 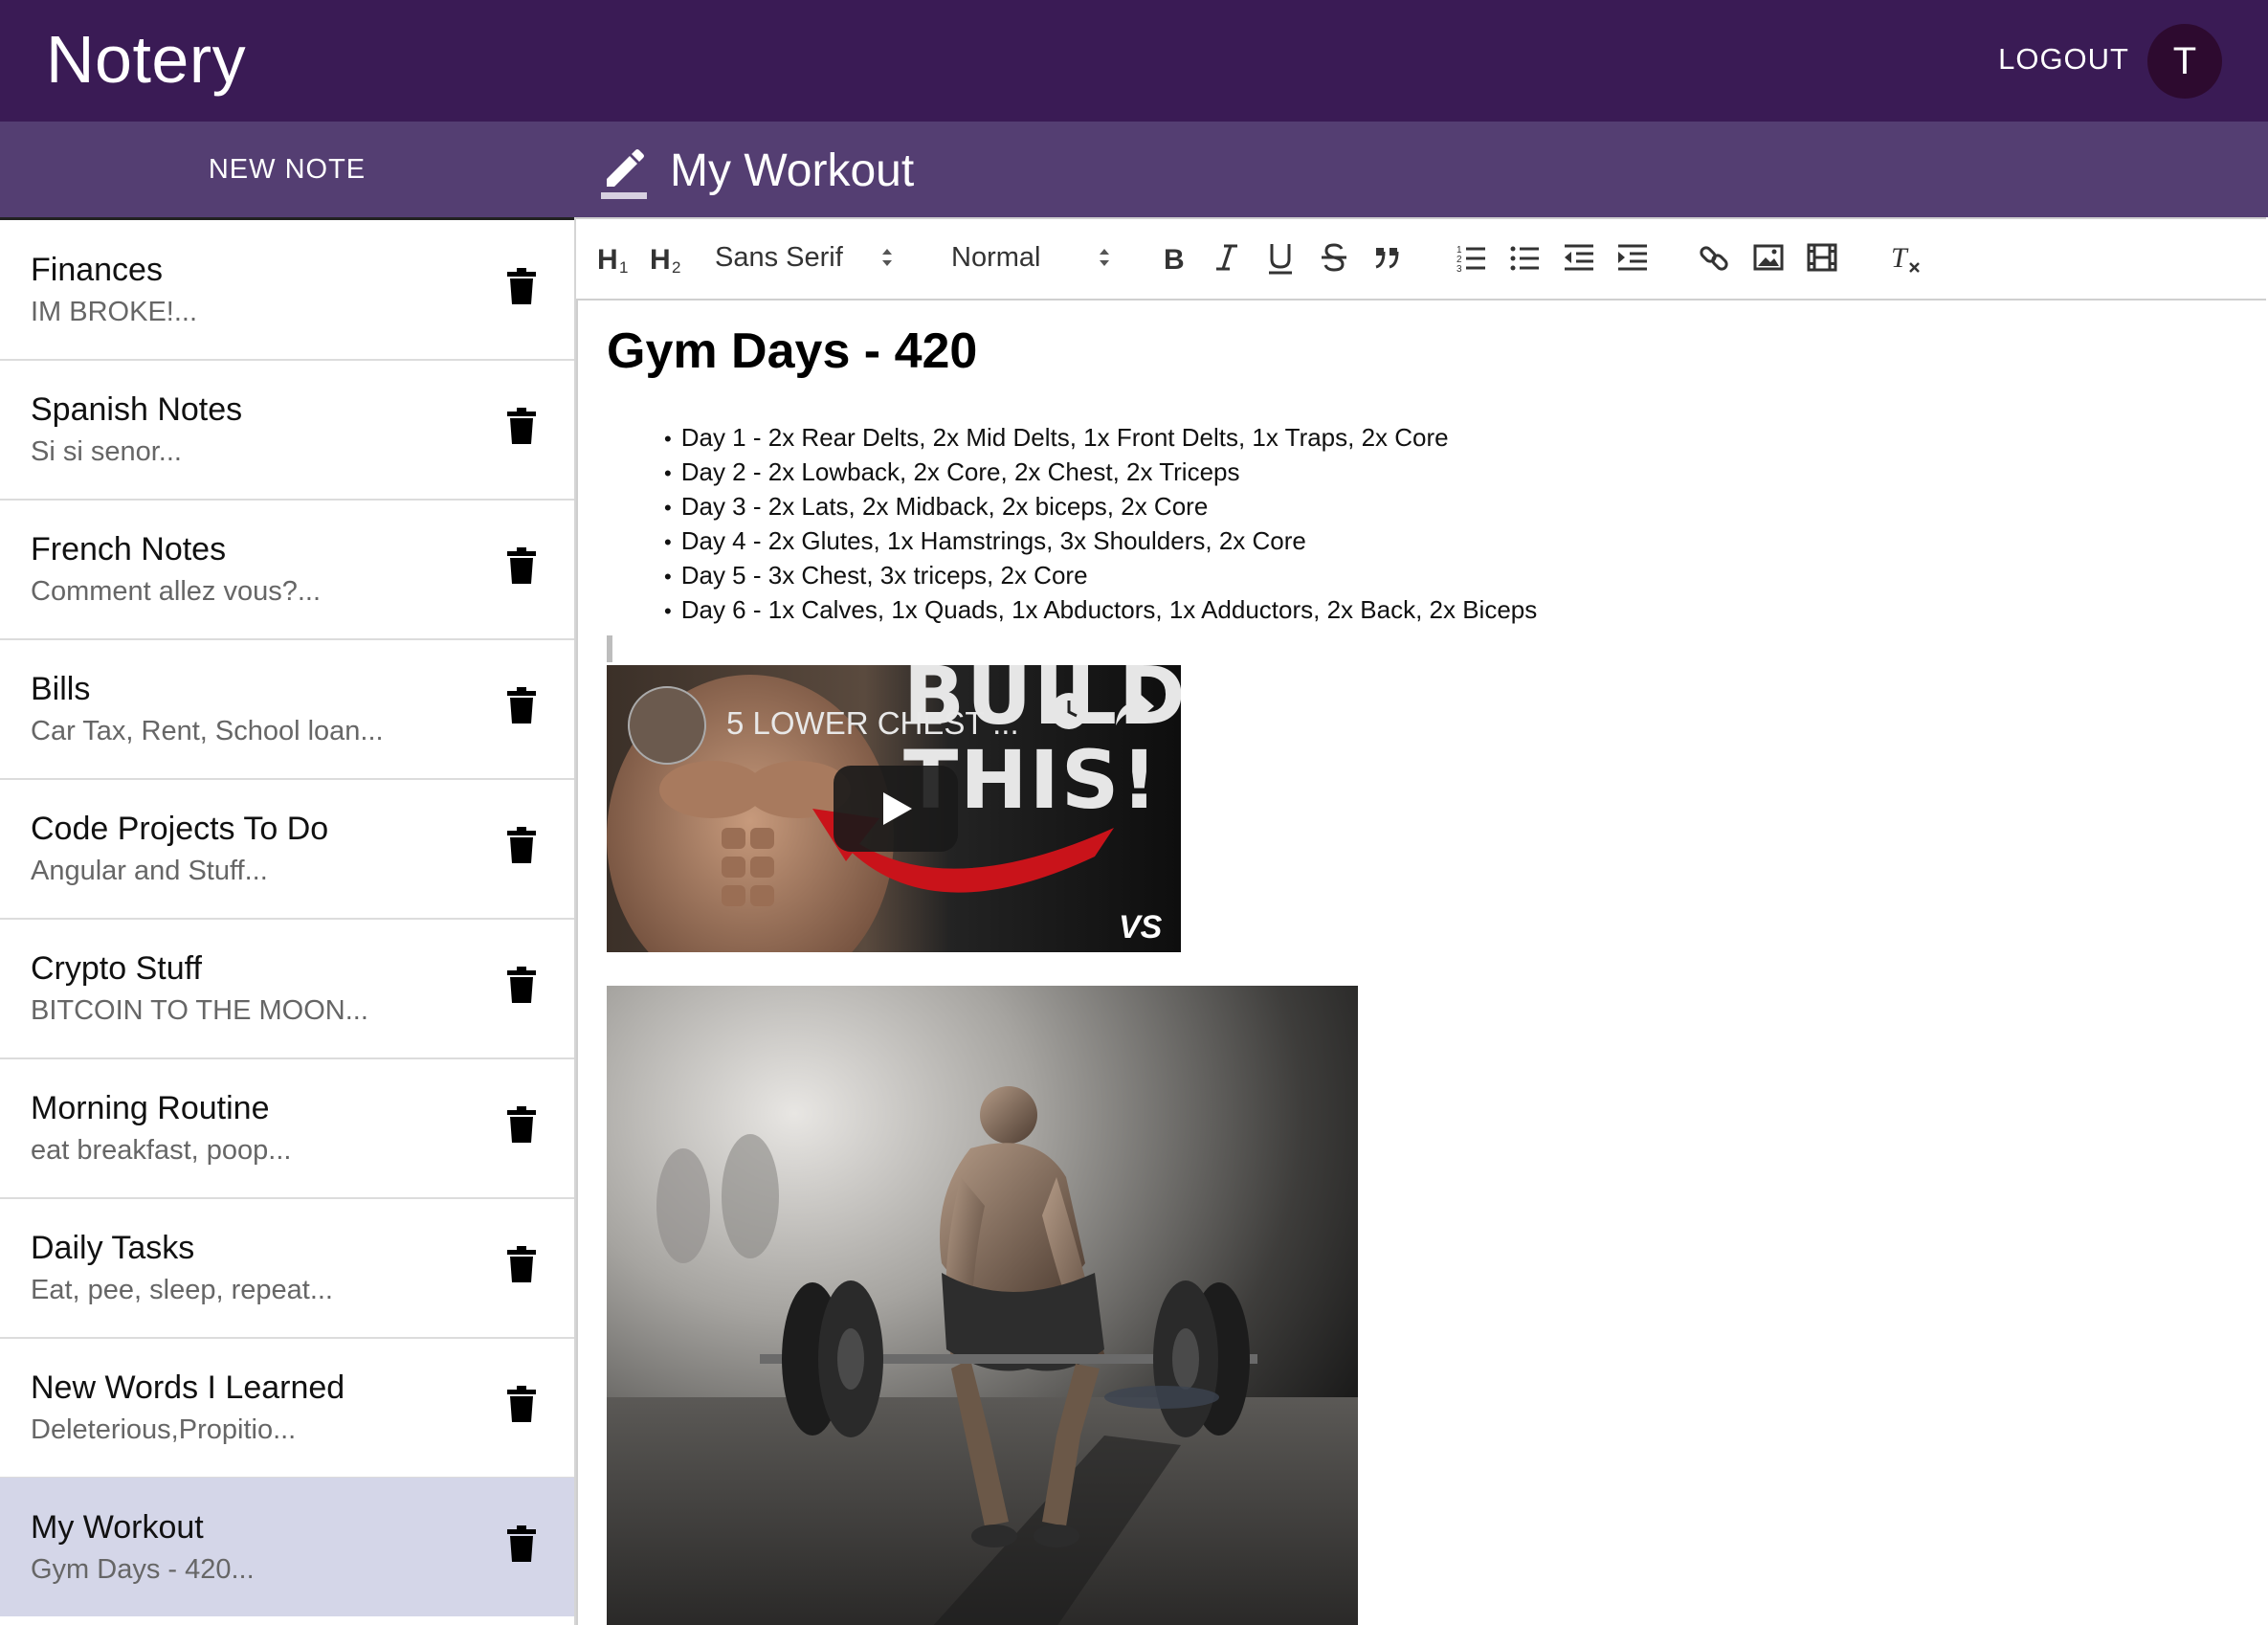 What do you see at coordinates (1472, 257) in the screenshot?
I see `ordered-list-button: 123` at bounding box center [1472, 257].